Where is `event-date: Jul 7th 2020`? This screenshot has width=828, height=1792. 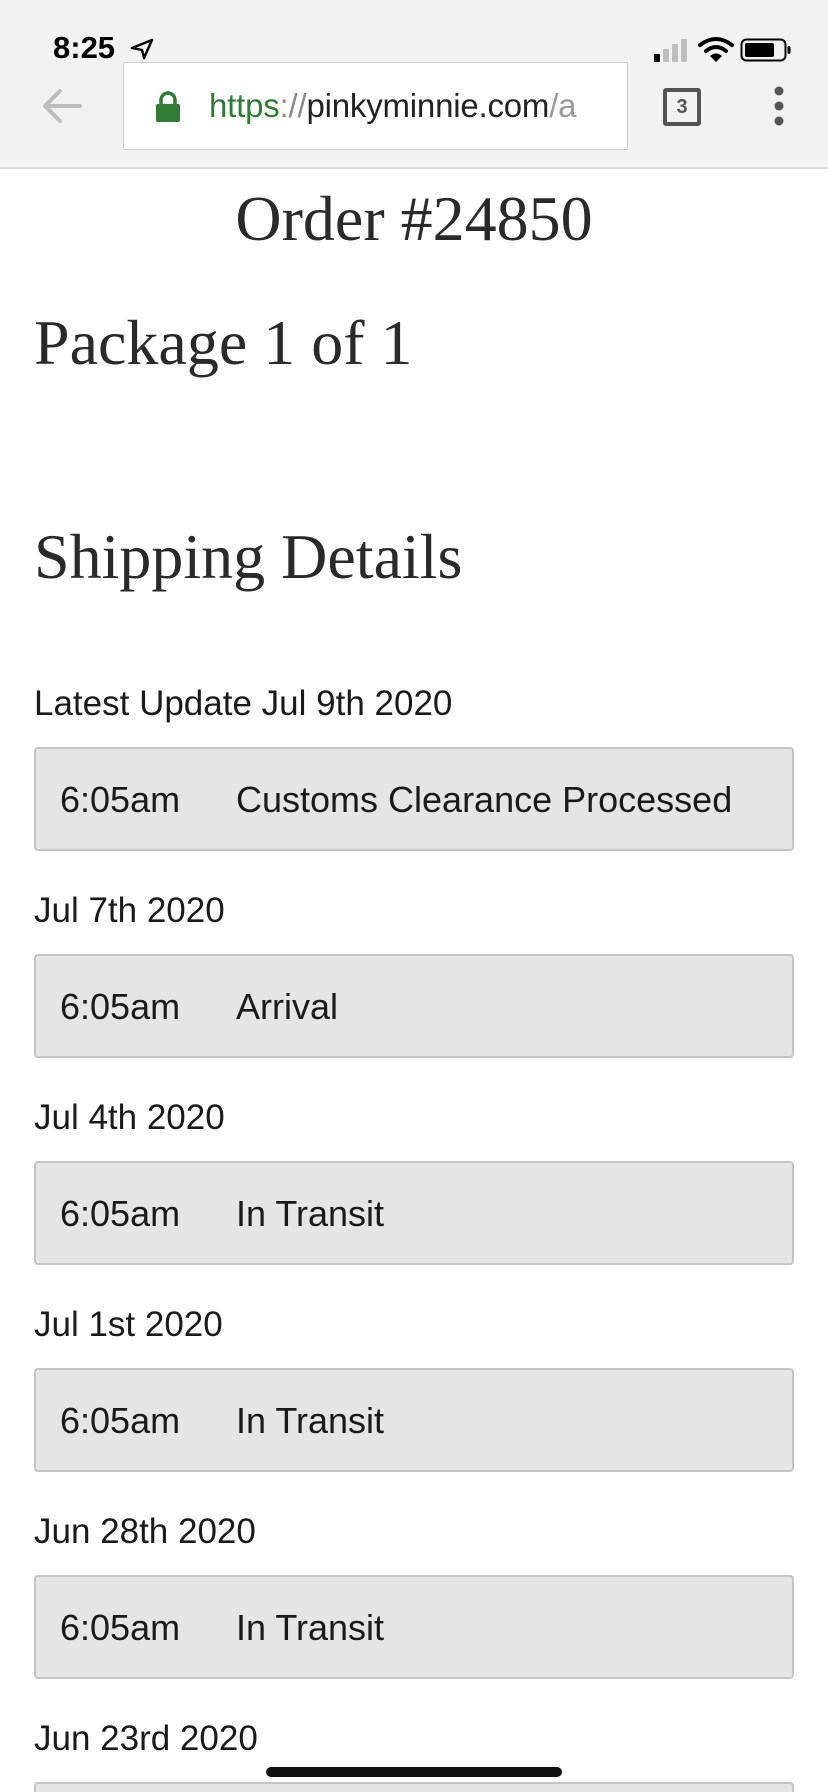
event-date: Jul 7th 2020 is located at coordinates (129, 910).